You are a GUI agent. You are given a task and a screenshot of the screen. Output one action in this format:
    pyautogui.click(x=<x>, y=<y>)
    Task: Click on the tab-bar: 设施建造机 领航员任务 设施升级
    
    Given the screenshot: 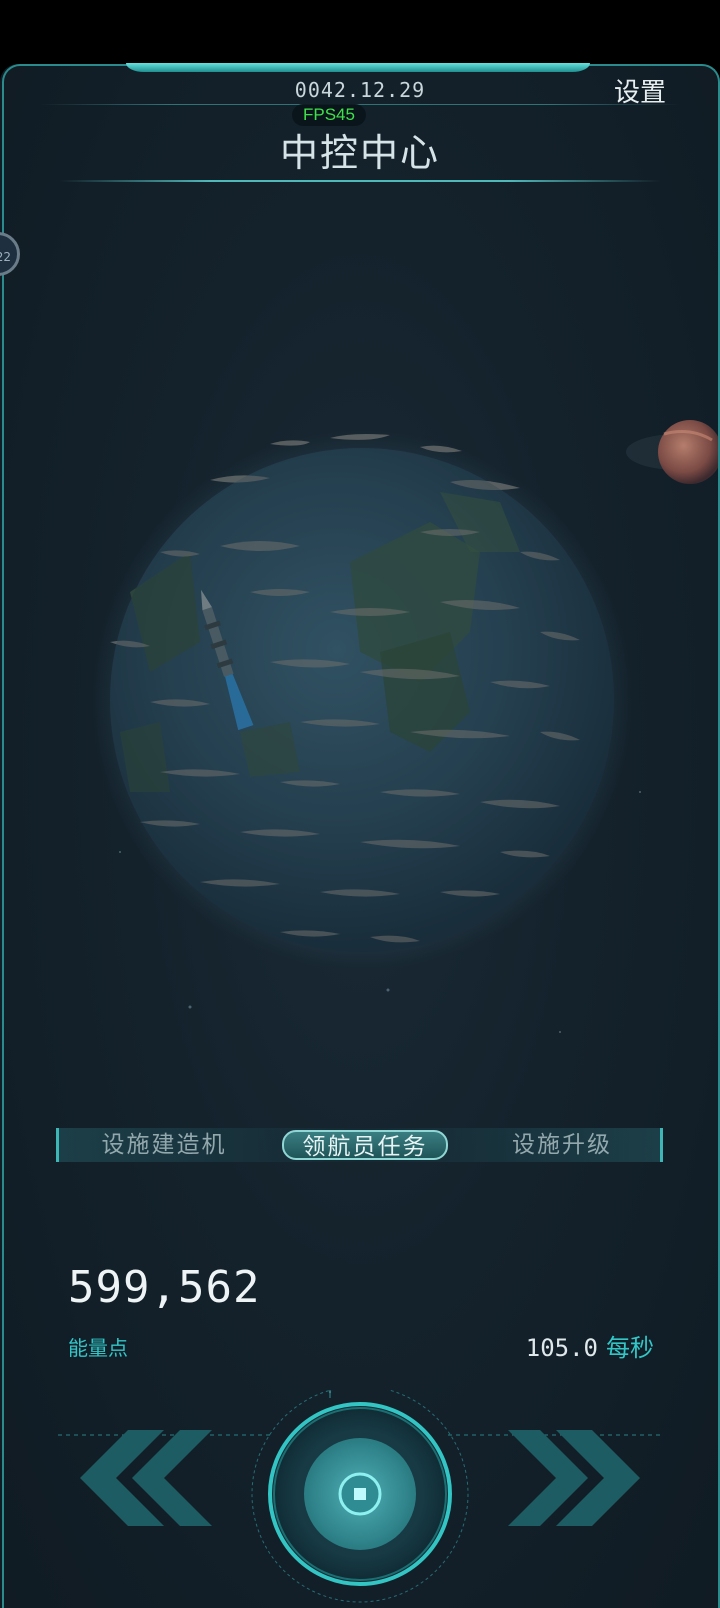 What is the action you would take?
    pyautogui.click(x=359, y=1145)
    